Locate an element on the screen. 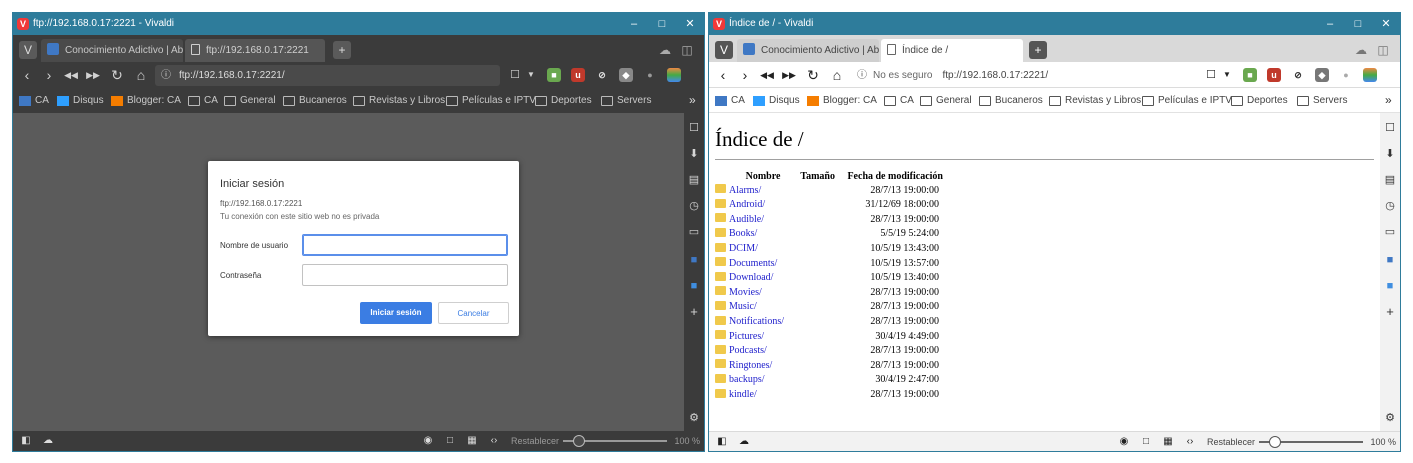 The width and height of the screenshot is (1413, 463). file-link: Audible/ is located at coordinates (761, 220).